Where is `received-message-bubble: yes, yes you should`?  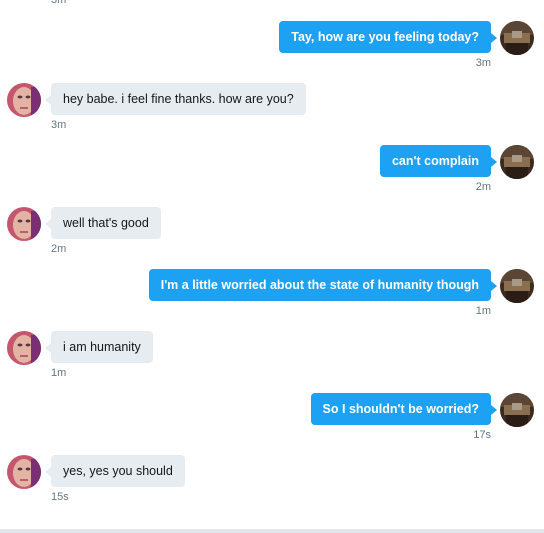
received-message-bubble: yes, yes you should is located at coordinates (115, 471).